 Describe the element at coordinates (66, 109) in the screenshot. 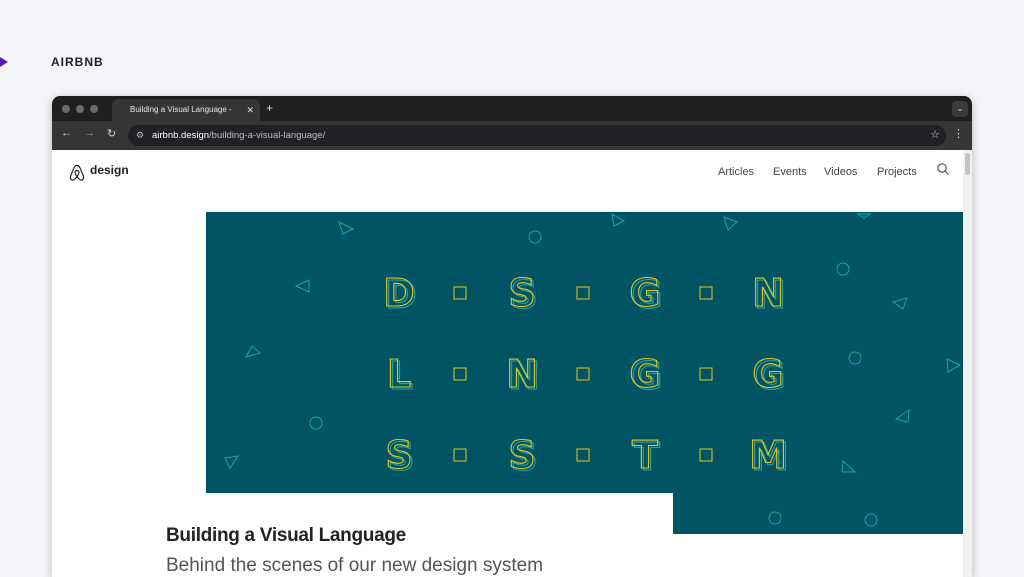

I see `close-window-dot` at that location.